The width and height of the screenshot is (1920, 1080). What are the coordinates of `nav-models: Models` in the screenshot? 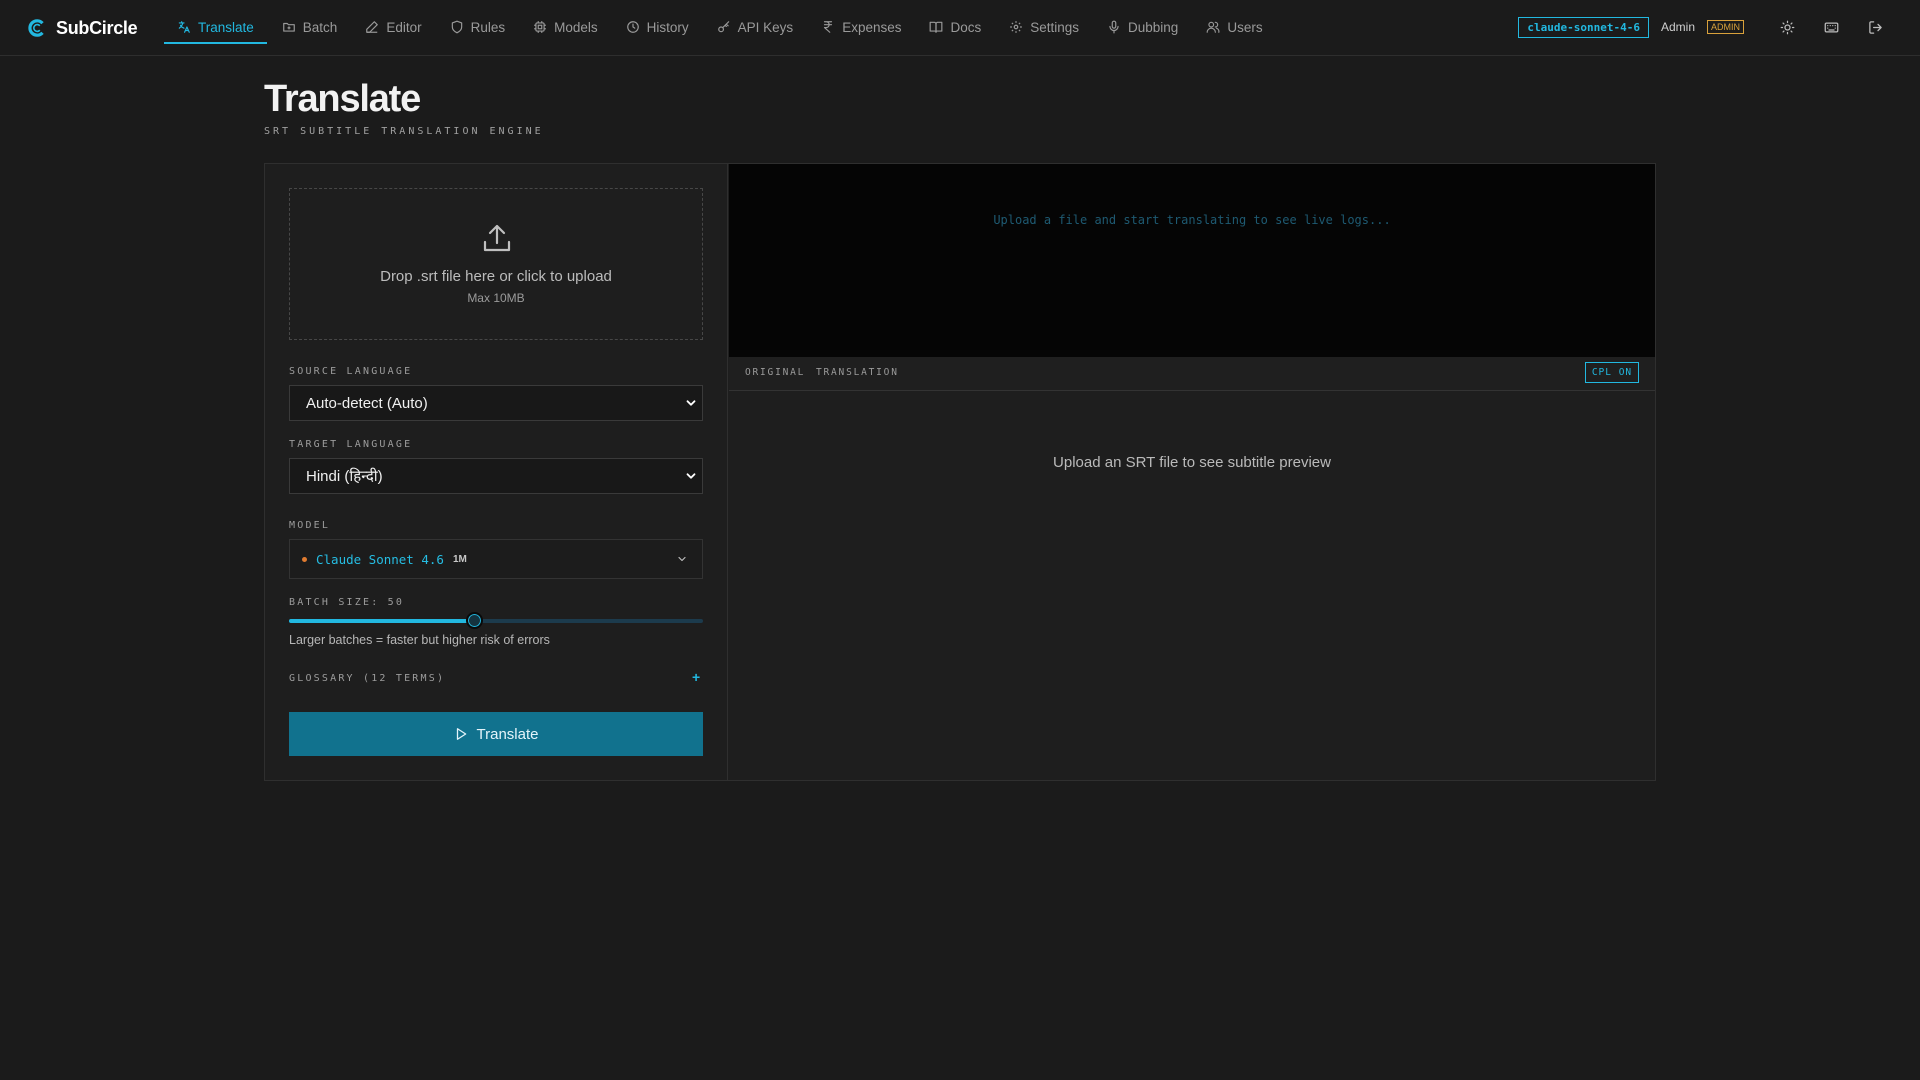 It's located at (565, 28).